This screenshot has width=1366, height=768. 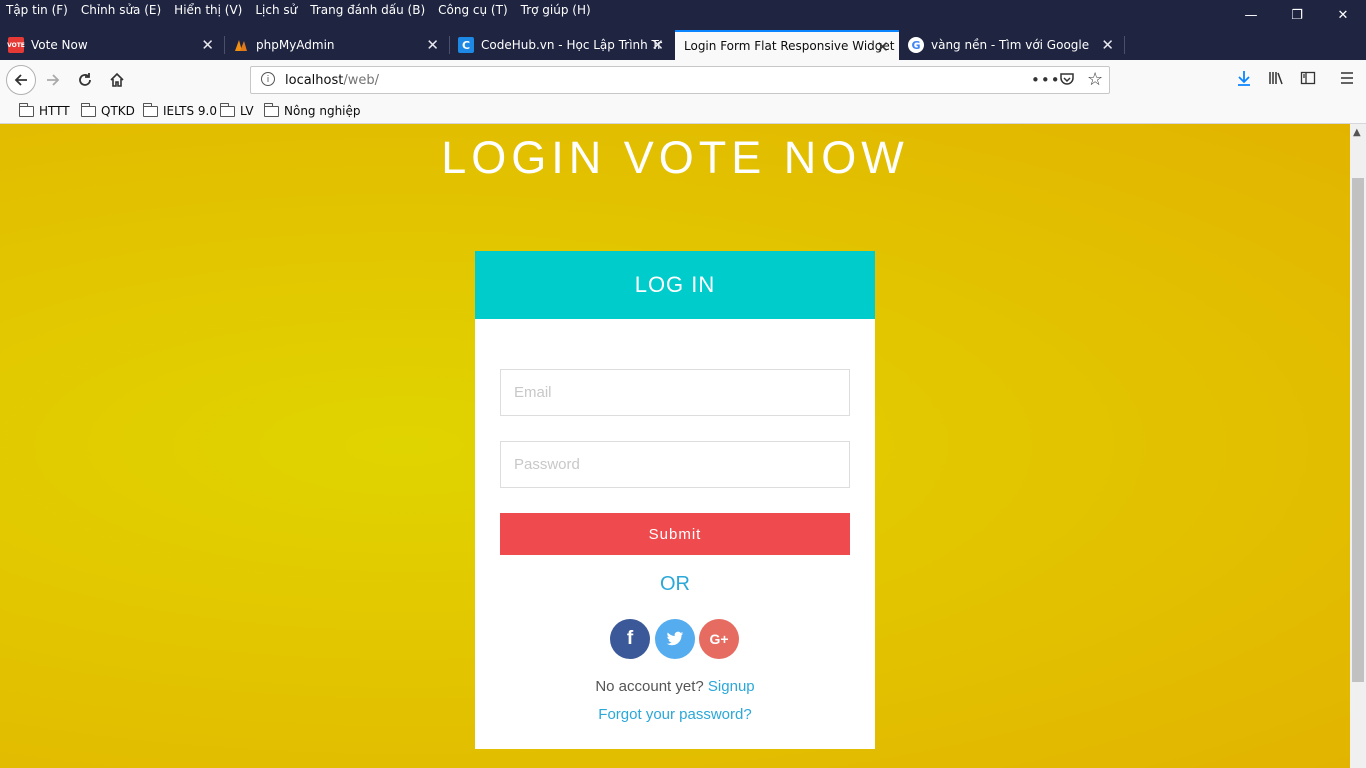 I want to click on navigation-bar: i localhost/web/ ••• ☆, so click(x=683, y=80).